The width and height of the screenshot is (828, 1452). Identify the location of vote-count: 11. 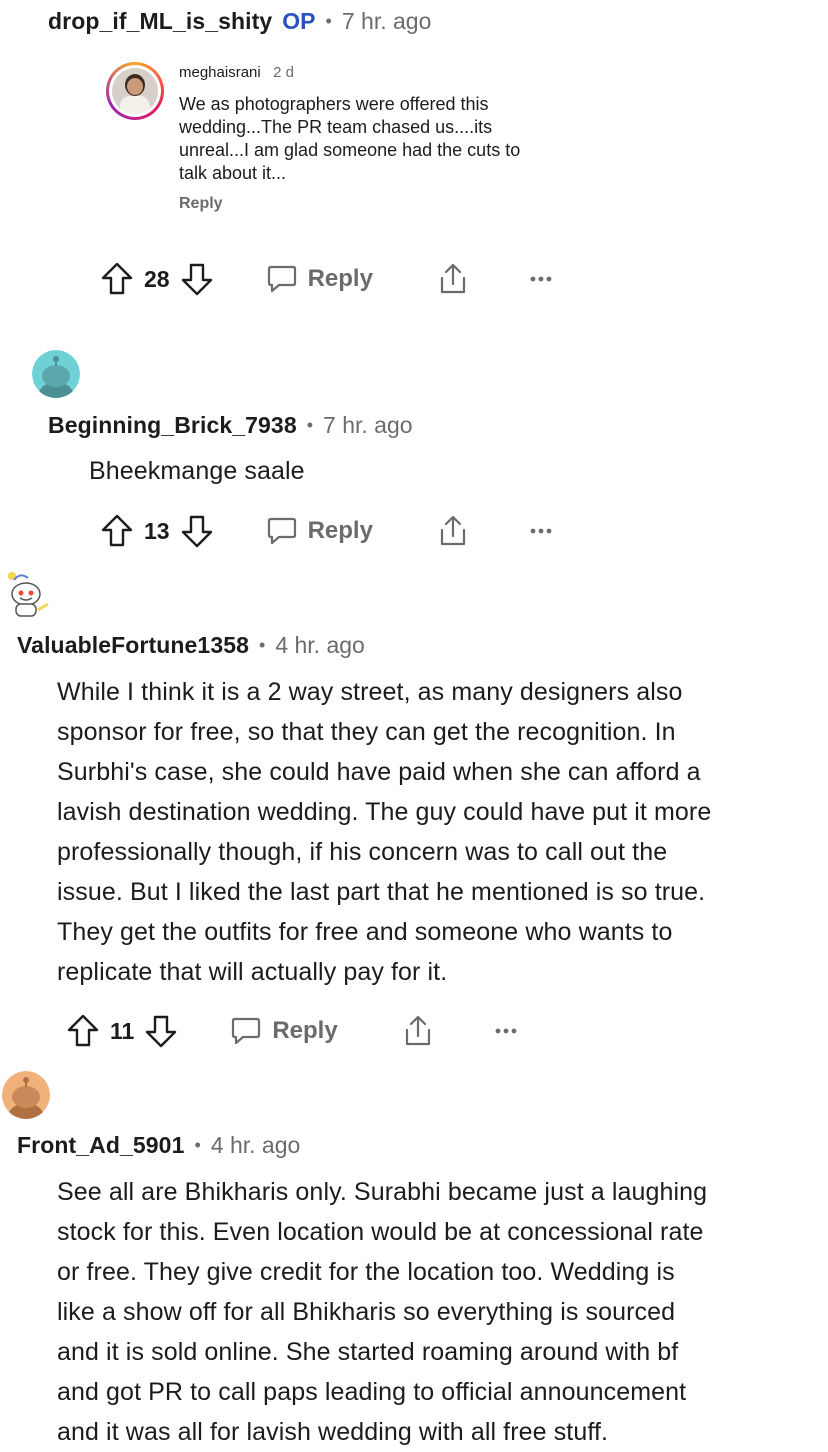
(122, 1030).